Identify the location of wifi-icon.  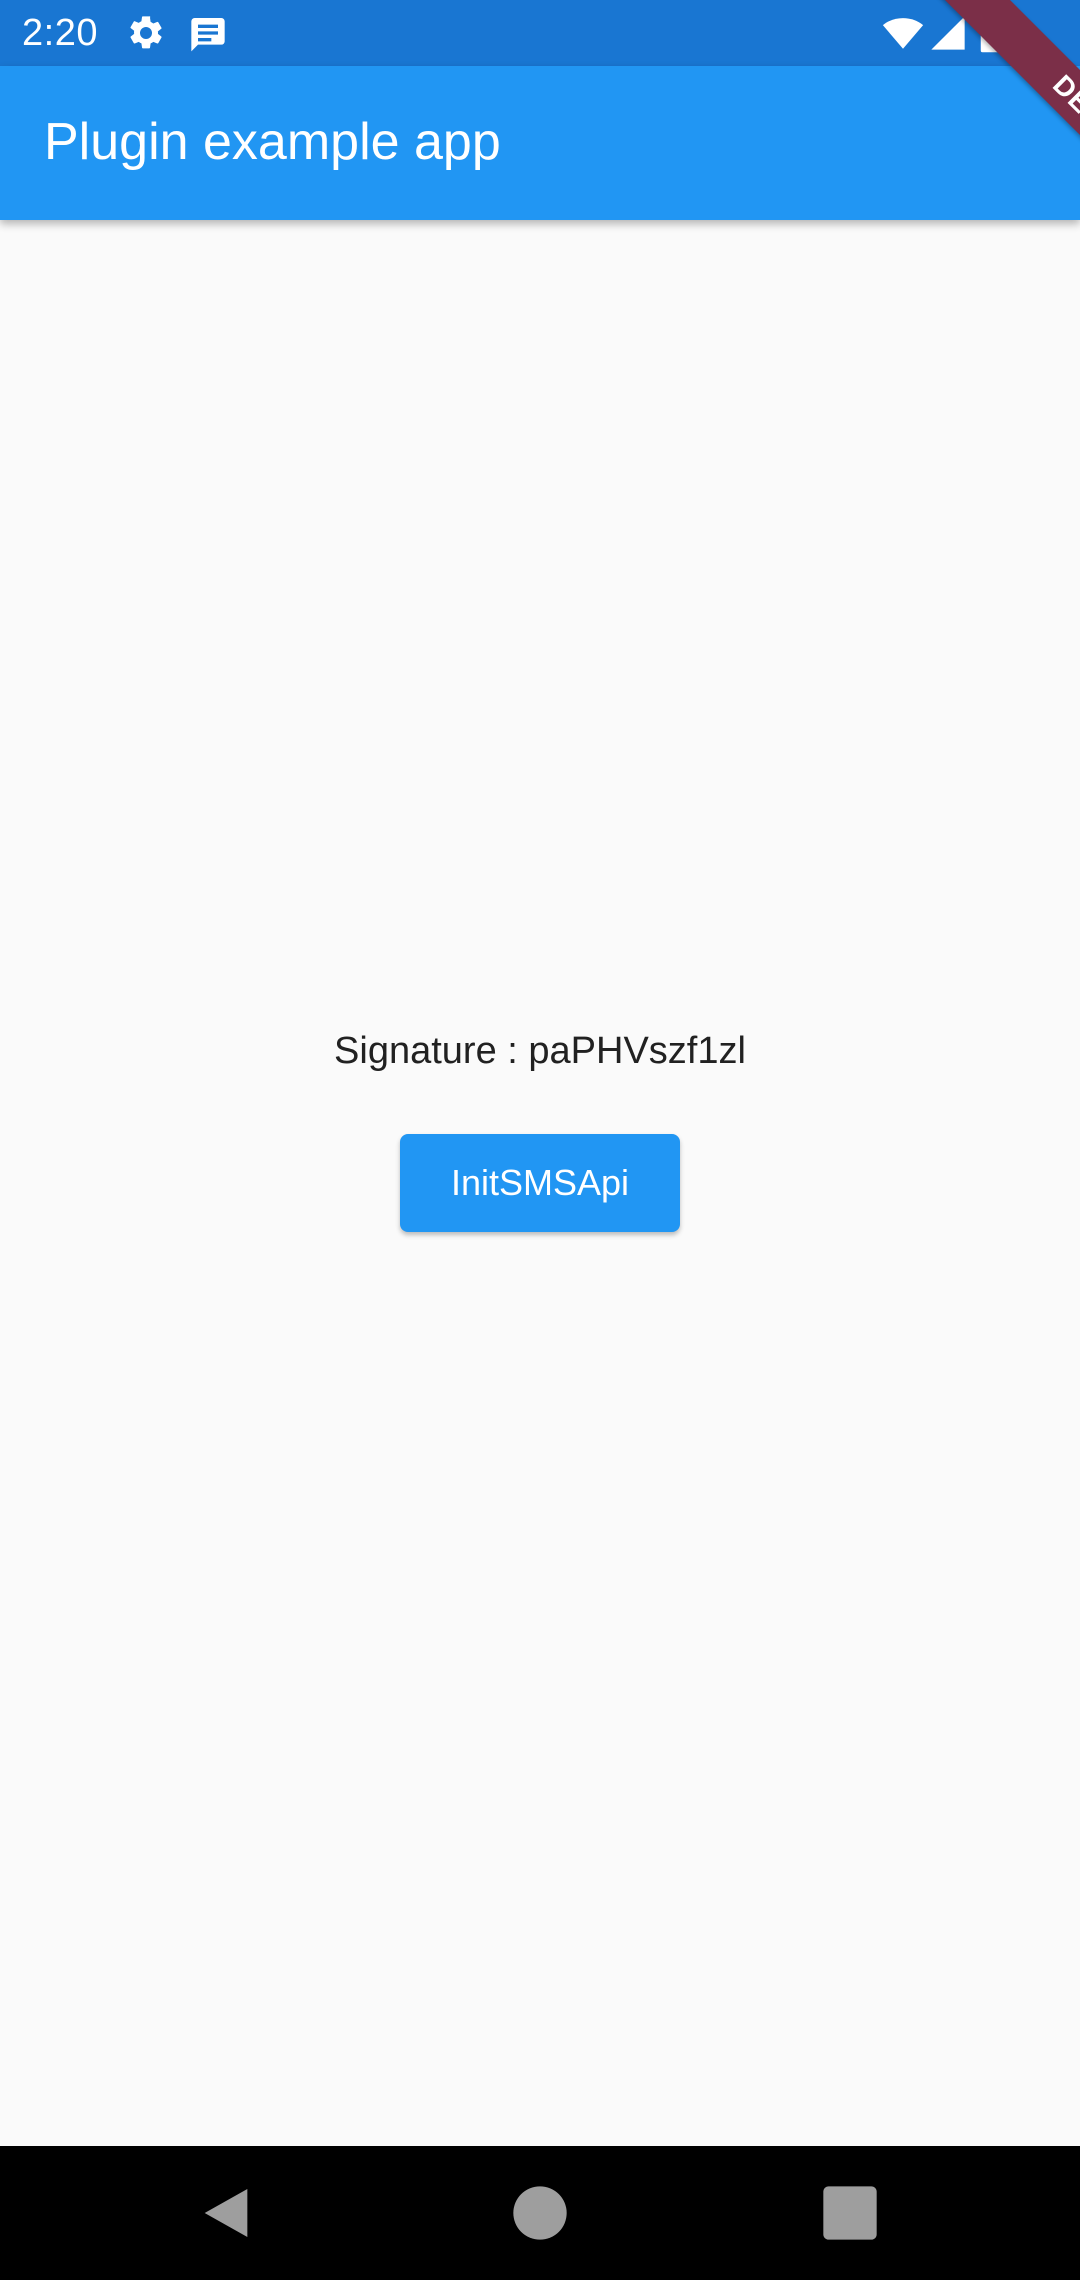
(903, 33).